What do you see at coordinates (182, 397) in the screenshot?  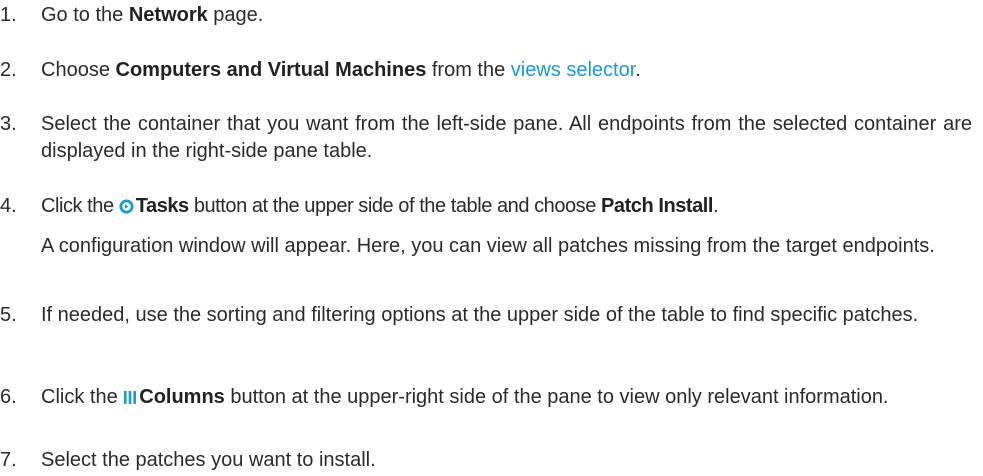 I see `columns-button-name: Columns` at bounding box center [182, 397].